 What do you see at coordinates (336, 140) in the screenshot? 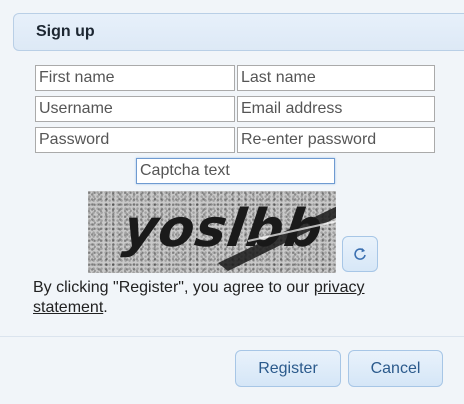
I see `password-confirm-input` at bounding box center [336, 140].